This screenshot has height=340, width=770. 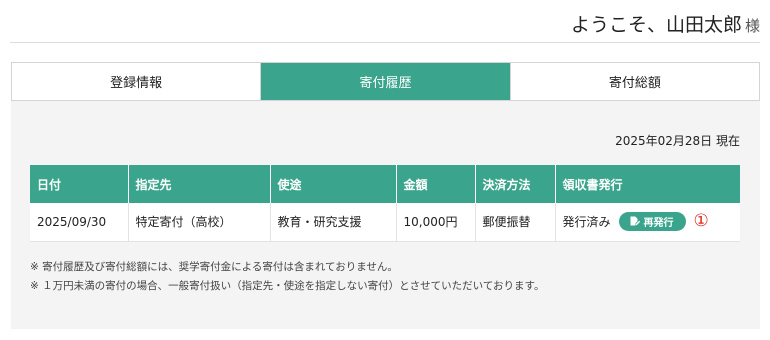 I want to click on column-header-purpose: 使途, so click(x=333, y=184).